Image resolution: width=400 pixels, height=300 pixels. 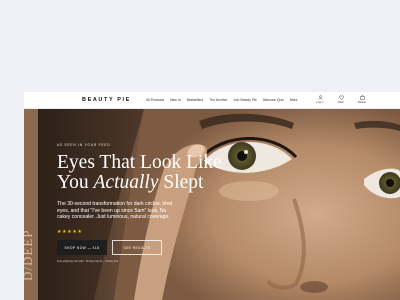 I want to click on bag-icon, so click(x=362, y=97).